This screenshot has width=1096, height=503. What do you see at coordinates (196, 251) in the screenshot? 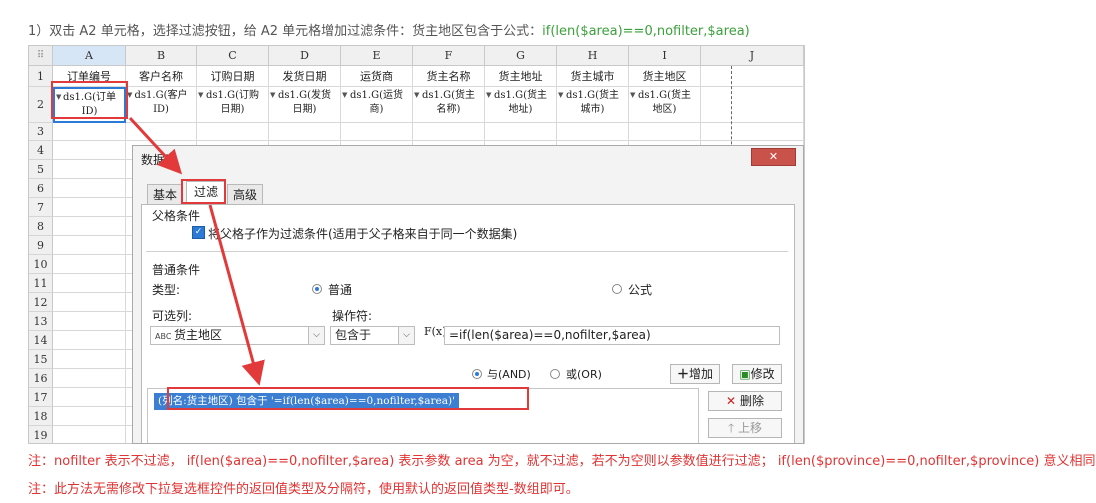
I see `annotation-arrows` at bounding box center [196, 251].